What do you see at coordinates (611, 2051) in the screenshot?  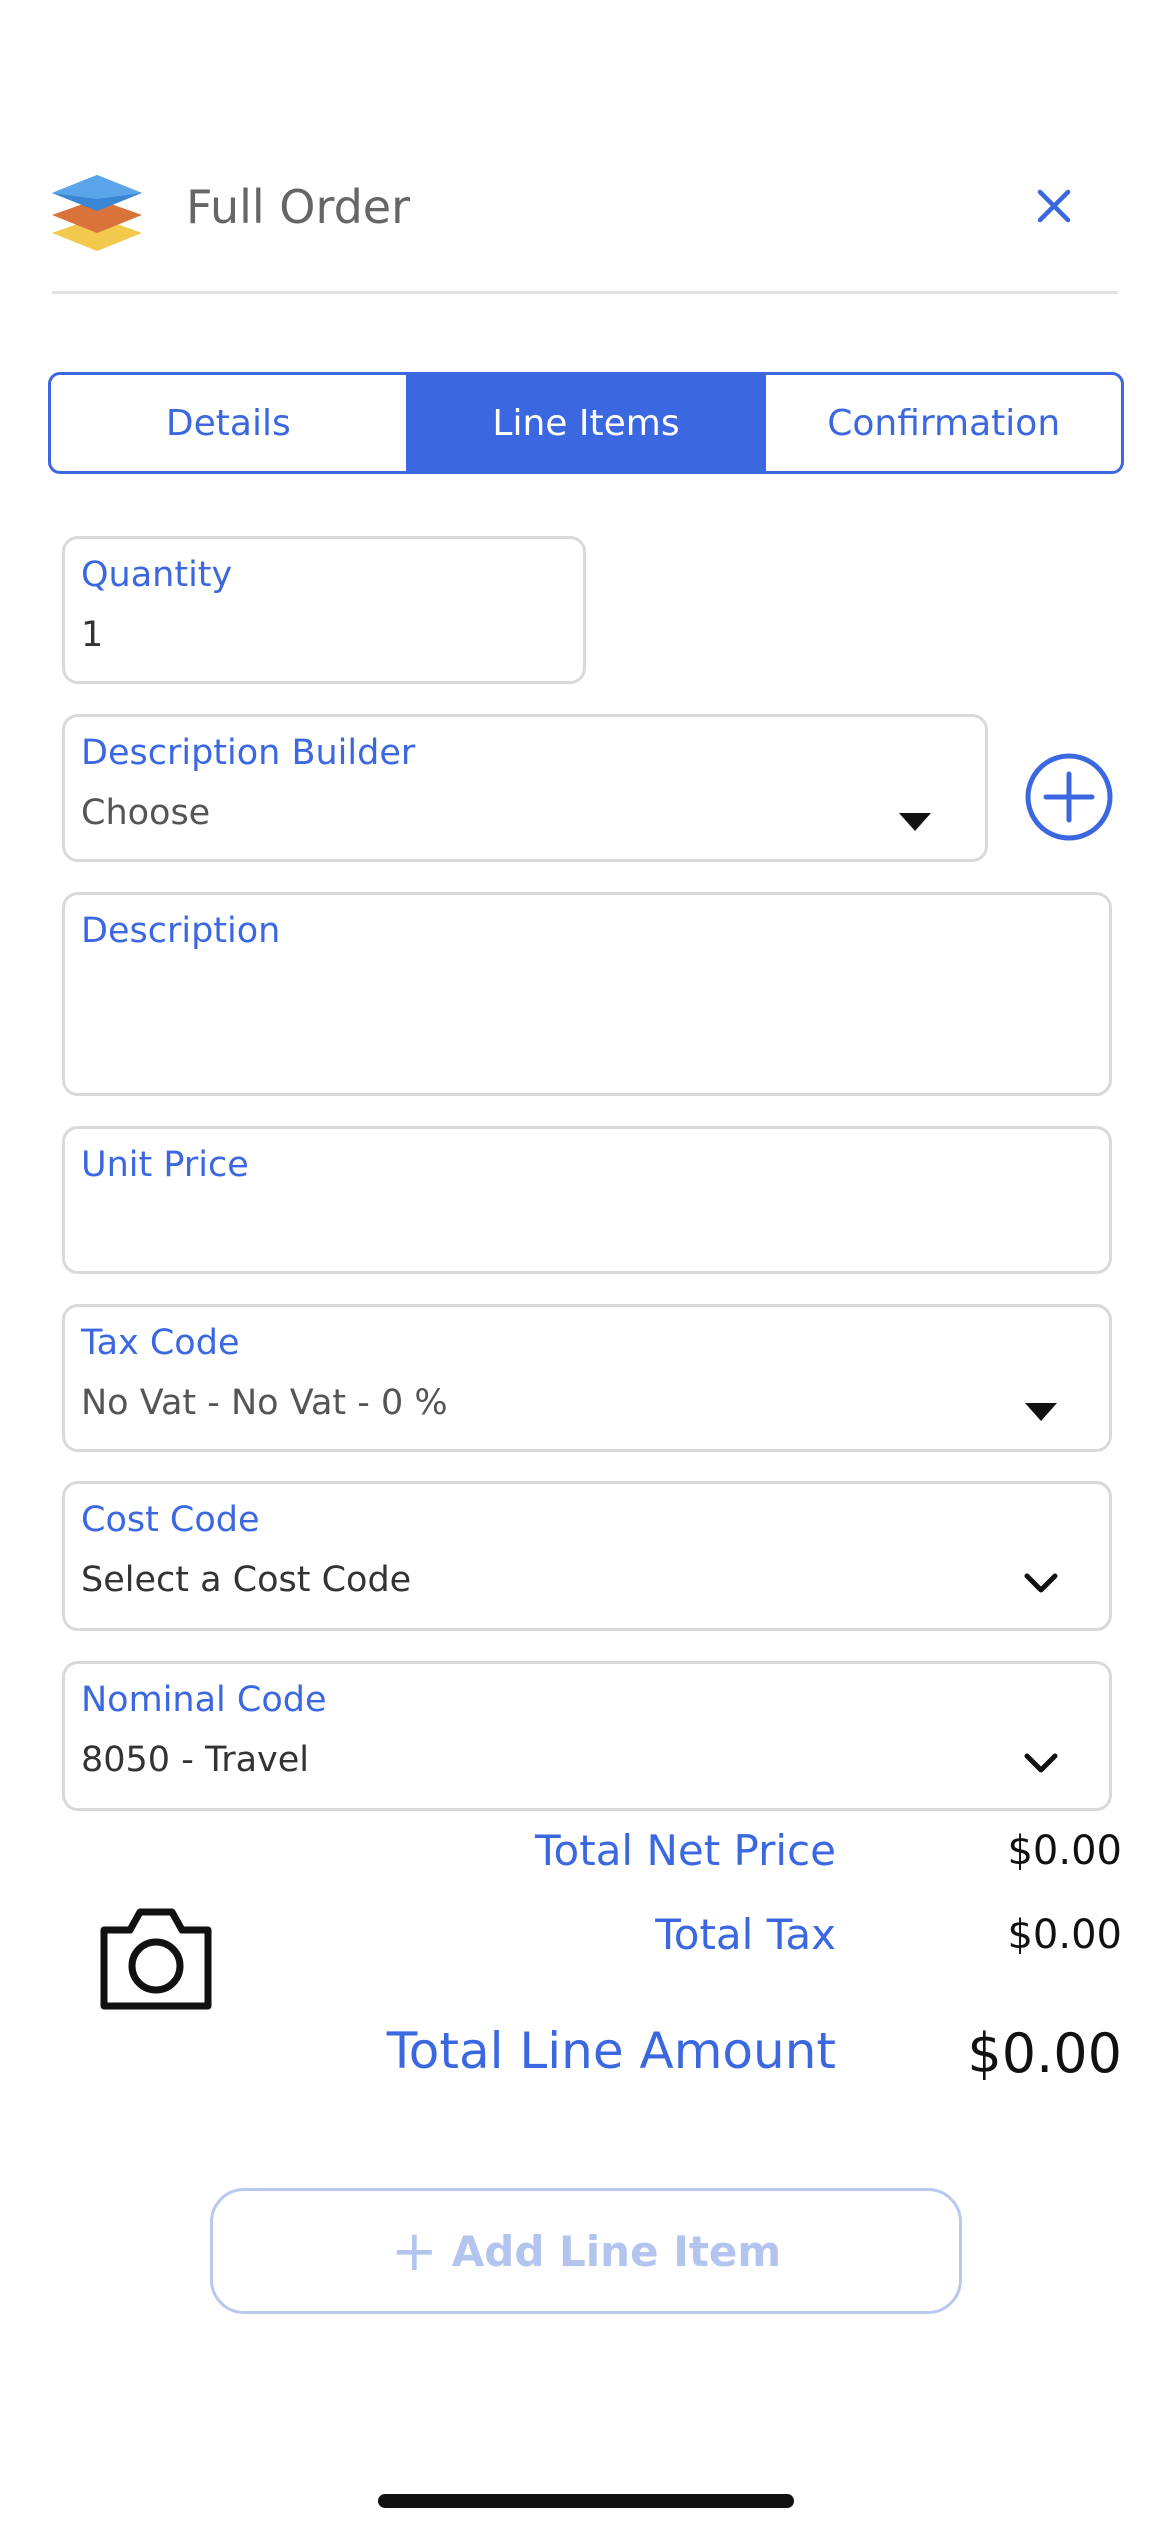 I see `total-line-amount-label: Total Line Amount` at bounding box center [611, 2051].